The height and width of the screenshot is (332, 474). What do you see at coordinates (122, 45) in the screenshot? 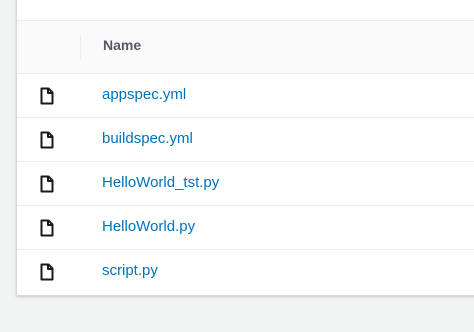
I see `name-column-header: Name` at bounding box center [122, 45].